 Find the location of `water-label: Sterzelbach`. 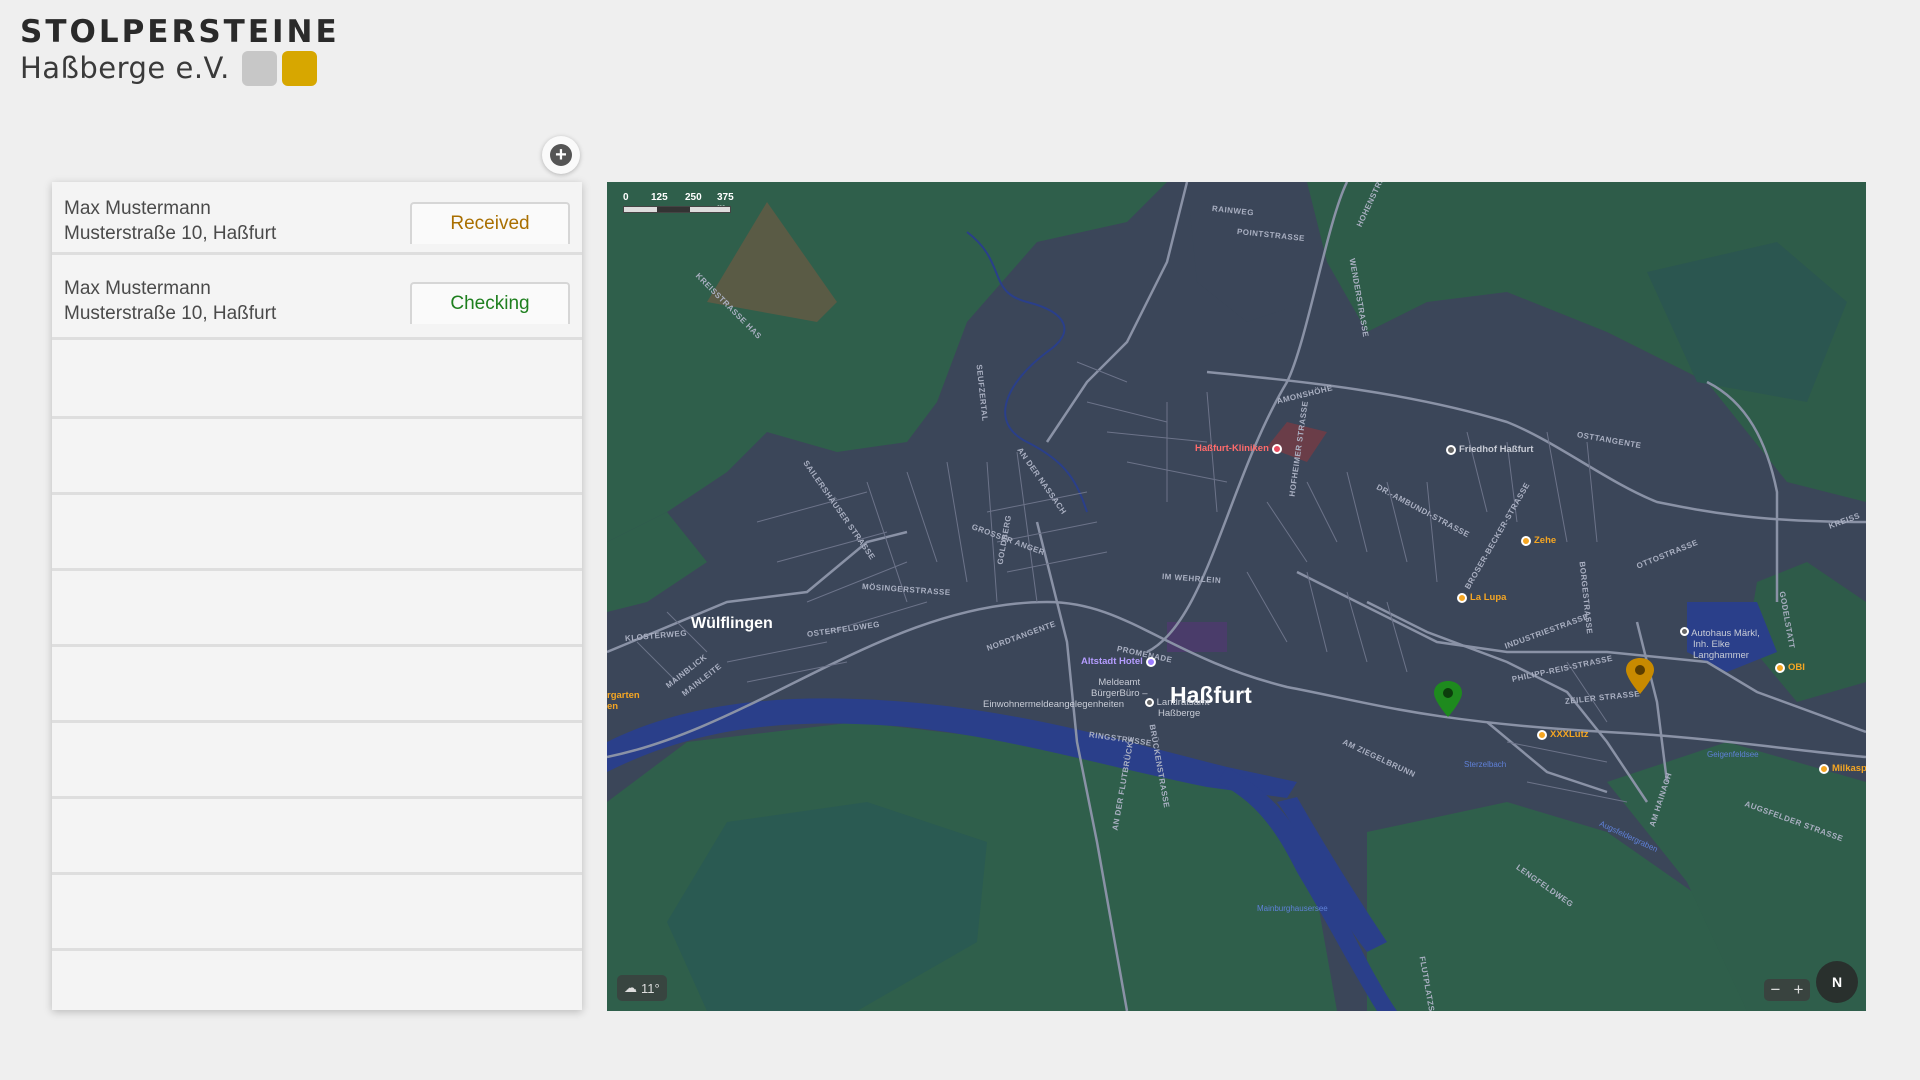

water-label: Sterzelbach is located at coordinates (1485, 764).